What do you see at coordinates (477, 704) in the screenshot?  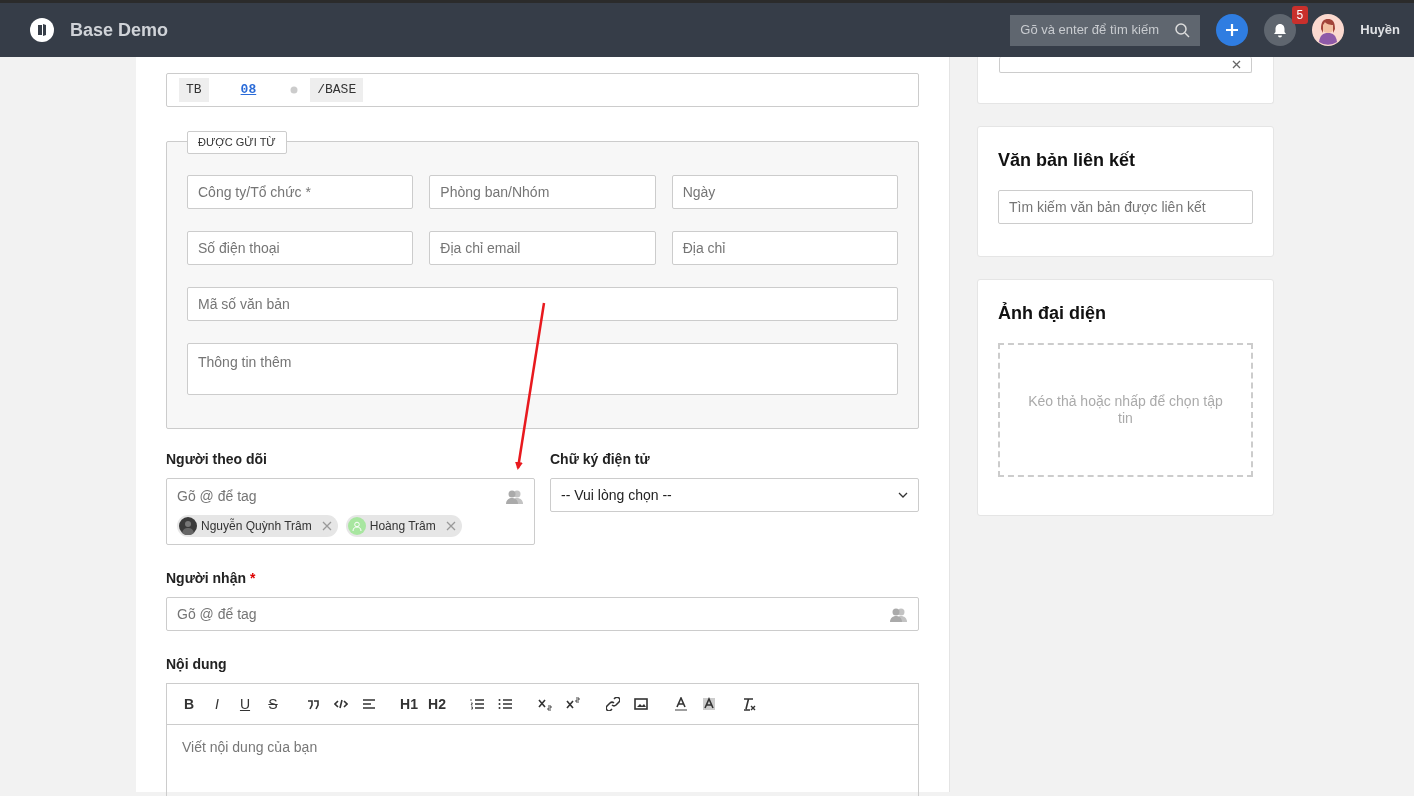 I see `numbered-list-icon` at bounding box center [477, 704].